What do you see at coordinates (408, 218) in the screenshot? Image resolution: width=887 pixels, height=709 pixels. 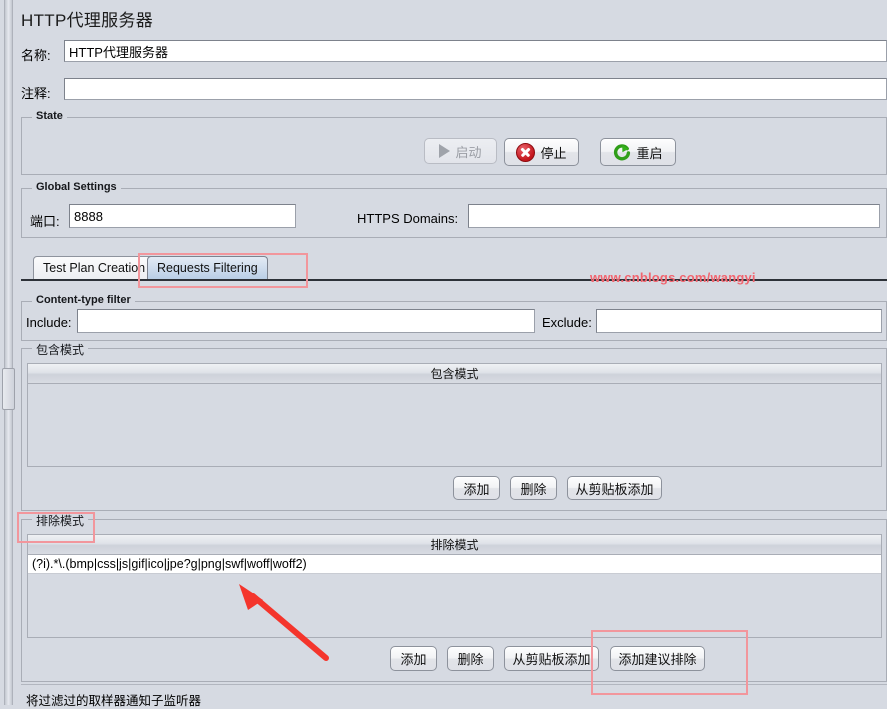 I see `https-domains-label: HTTPS Domains:` at bounding box center [408, 218].